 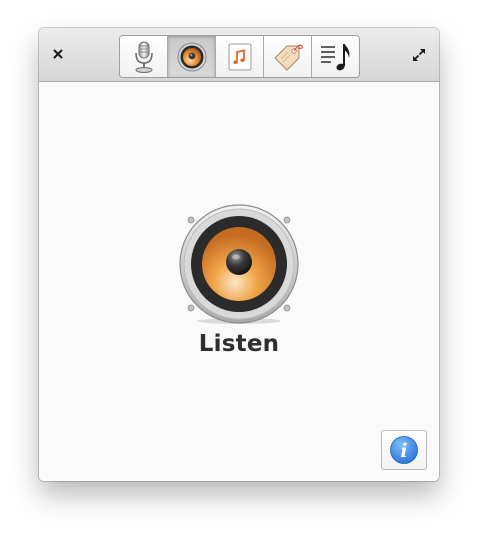 I want to click on toolbar-button-listen, so click(x=192, y=56).